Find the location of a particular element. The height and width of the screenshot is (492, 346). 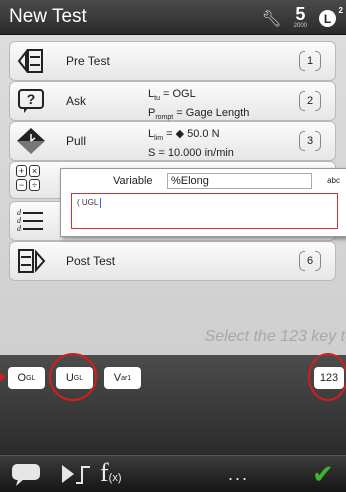

question-icon: ? is located at coordinates (31, 101).